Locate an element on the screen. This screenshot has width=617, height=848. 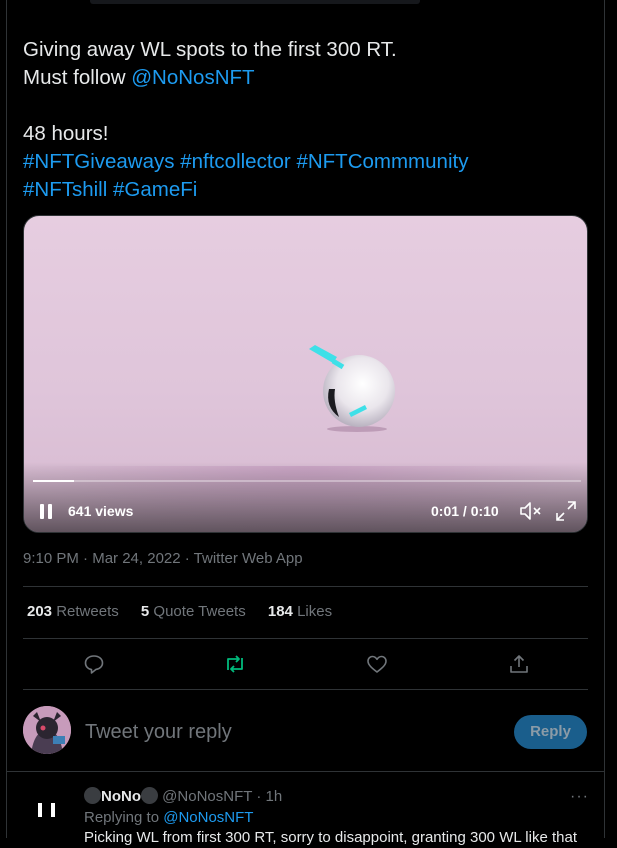
column-left-border is located at coordinates (6, 419).